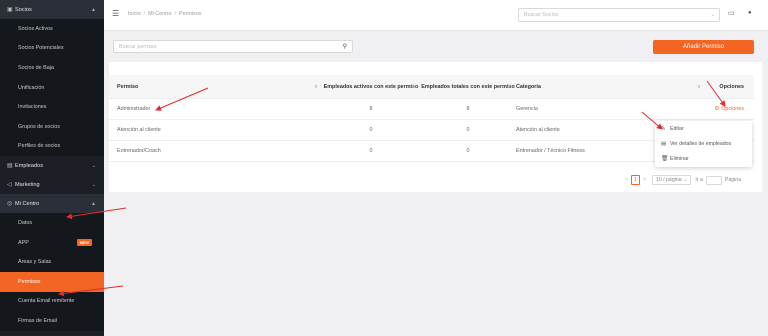  Describe the element at coordinates (29, 281) in the screenshot. I see `sidebar-item-label: Permisos` at that location.